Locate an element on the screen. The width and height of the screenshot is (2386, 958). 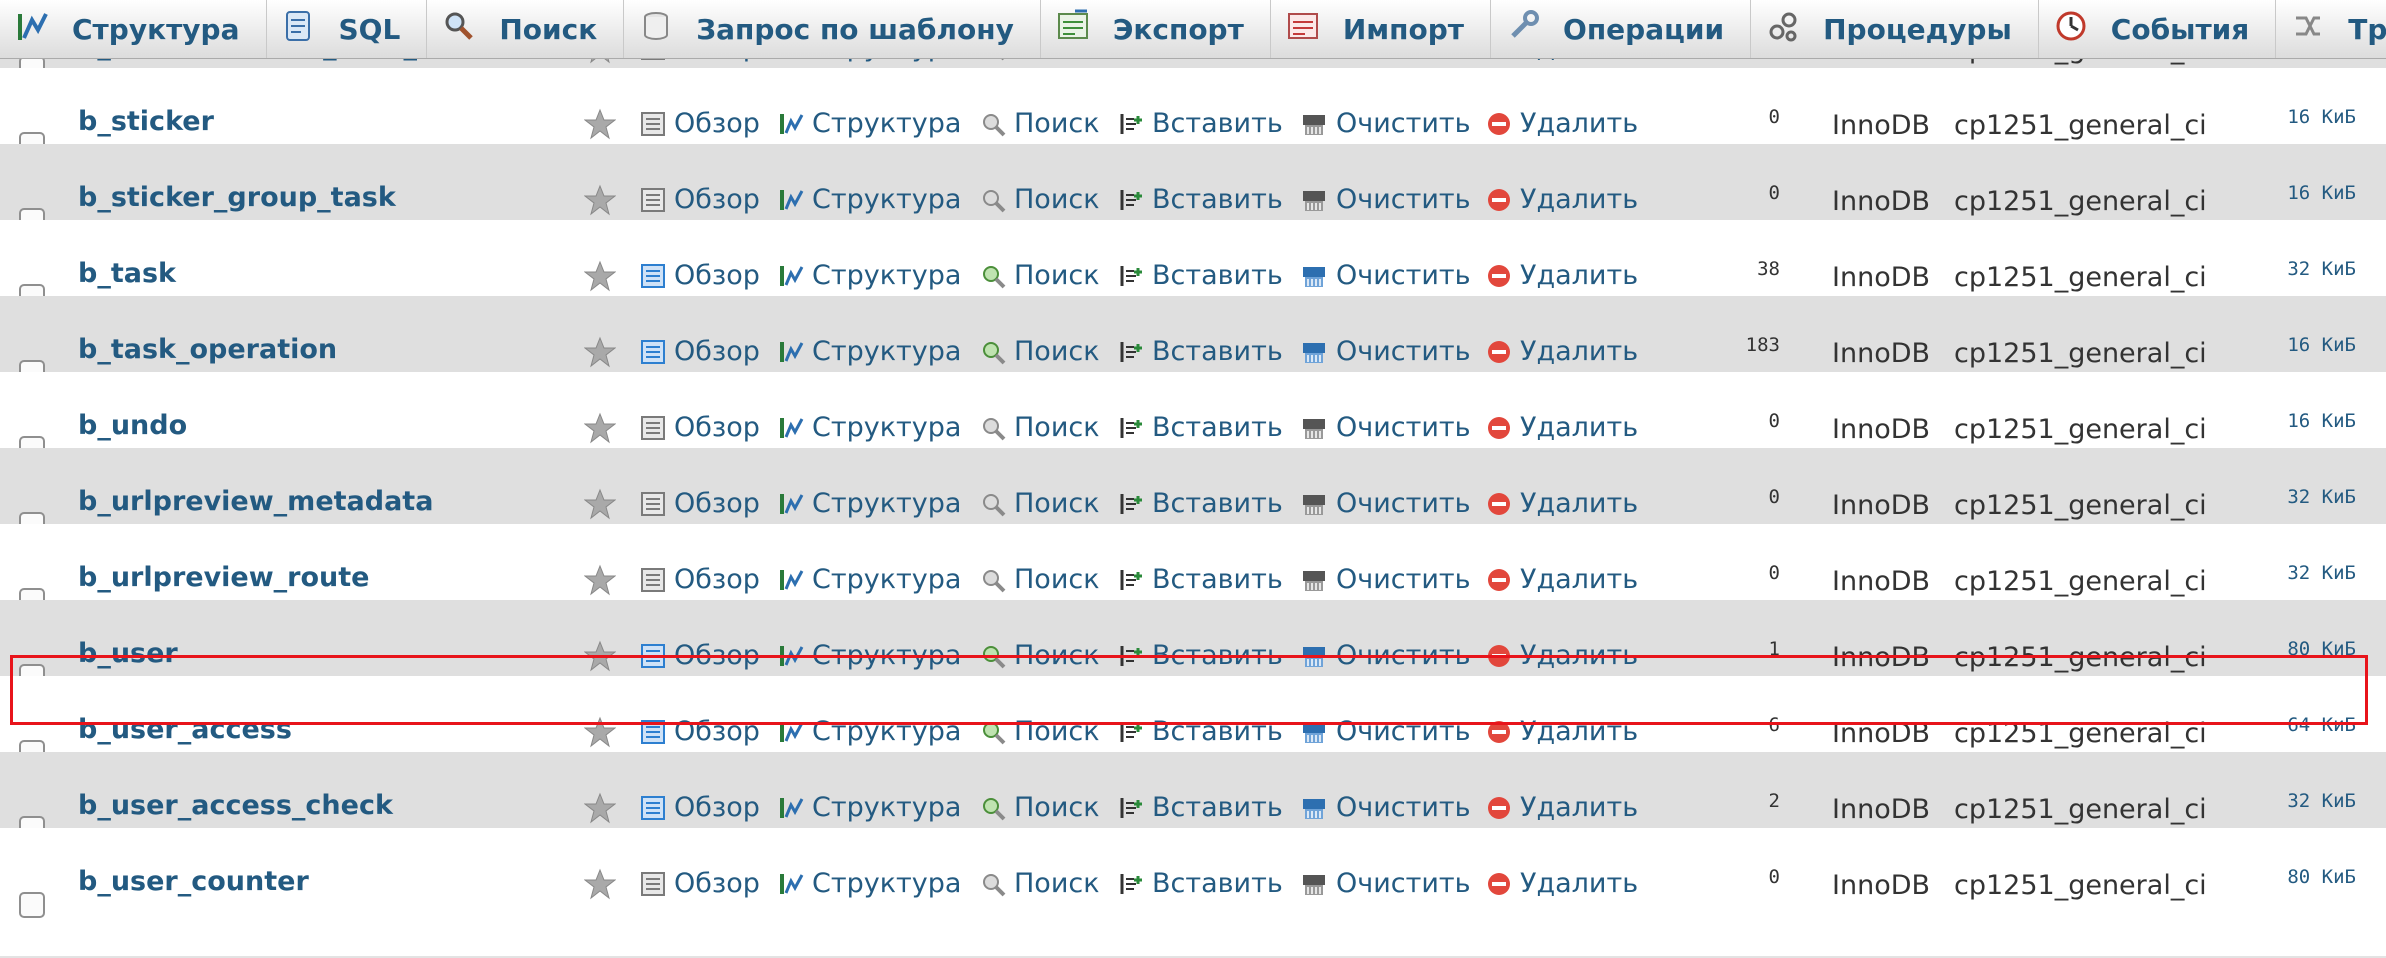
table-size-link: 64 КиБ is located at coordinates (2298, 725).